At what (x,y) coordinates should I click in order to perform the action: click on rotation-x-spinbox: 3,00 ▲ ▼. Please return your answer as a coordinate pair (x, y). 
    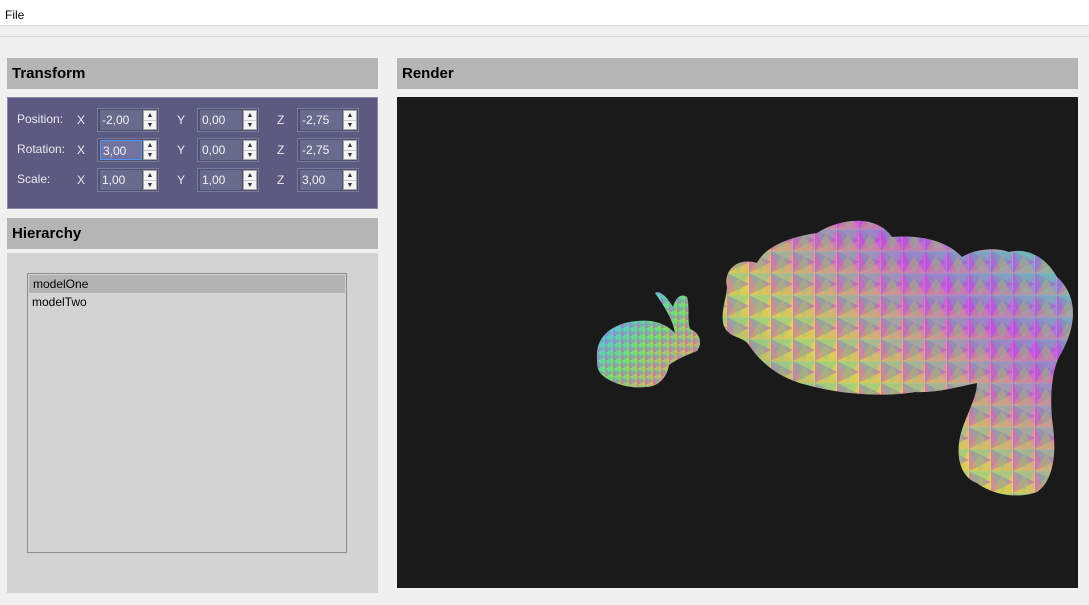
    Looking at the image, I should click on (128, 150).